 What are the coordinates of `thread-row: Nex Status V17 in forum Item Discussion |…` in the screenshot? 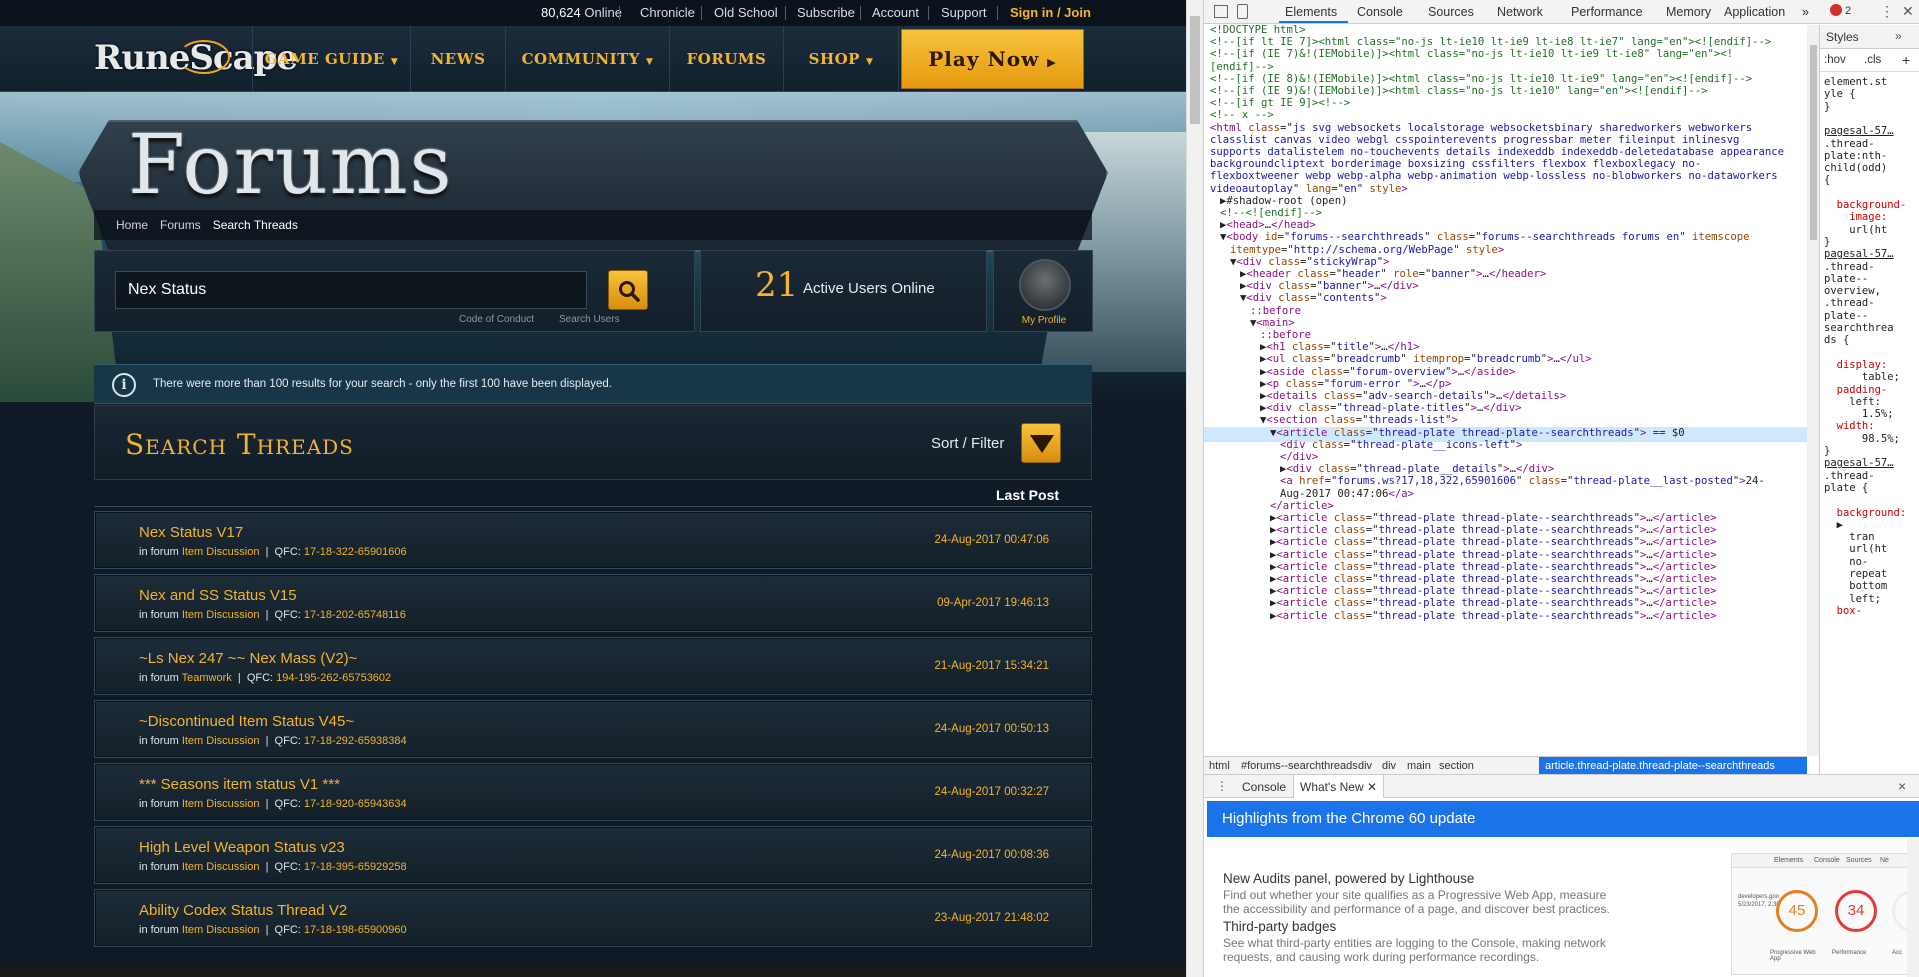 It's located at (593, 540).